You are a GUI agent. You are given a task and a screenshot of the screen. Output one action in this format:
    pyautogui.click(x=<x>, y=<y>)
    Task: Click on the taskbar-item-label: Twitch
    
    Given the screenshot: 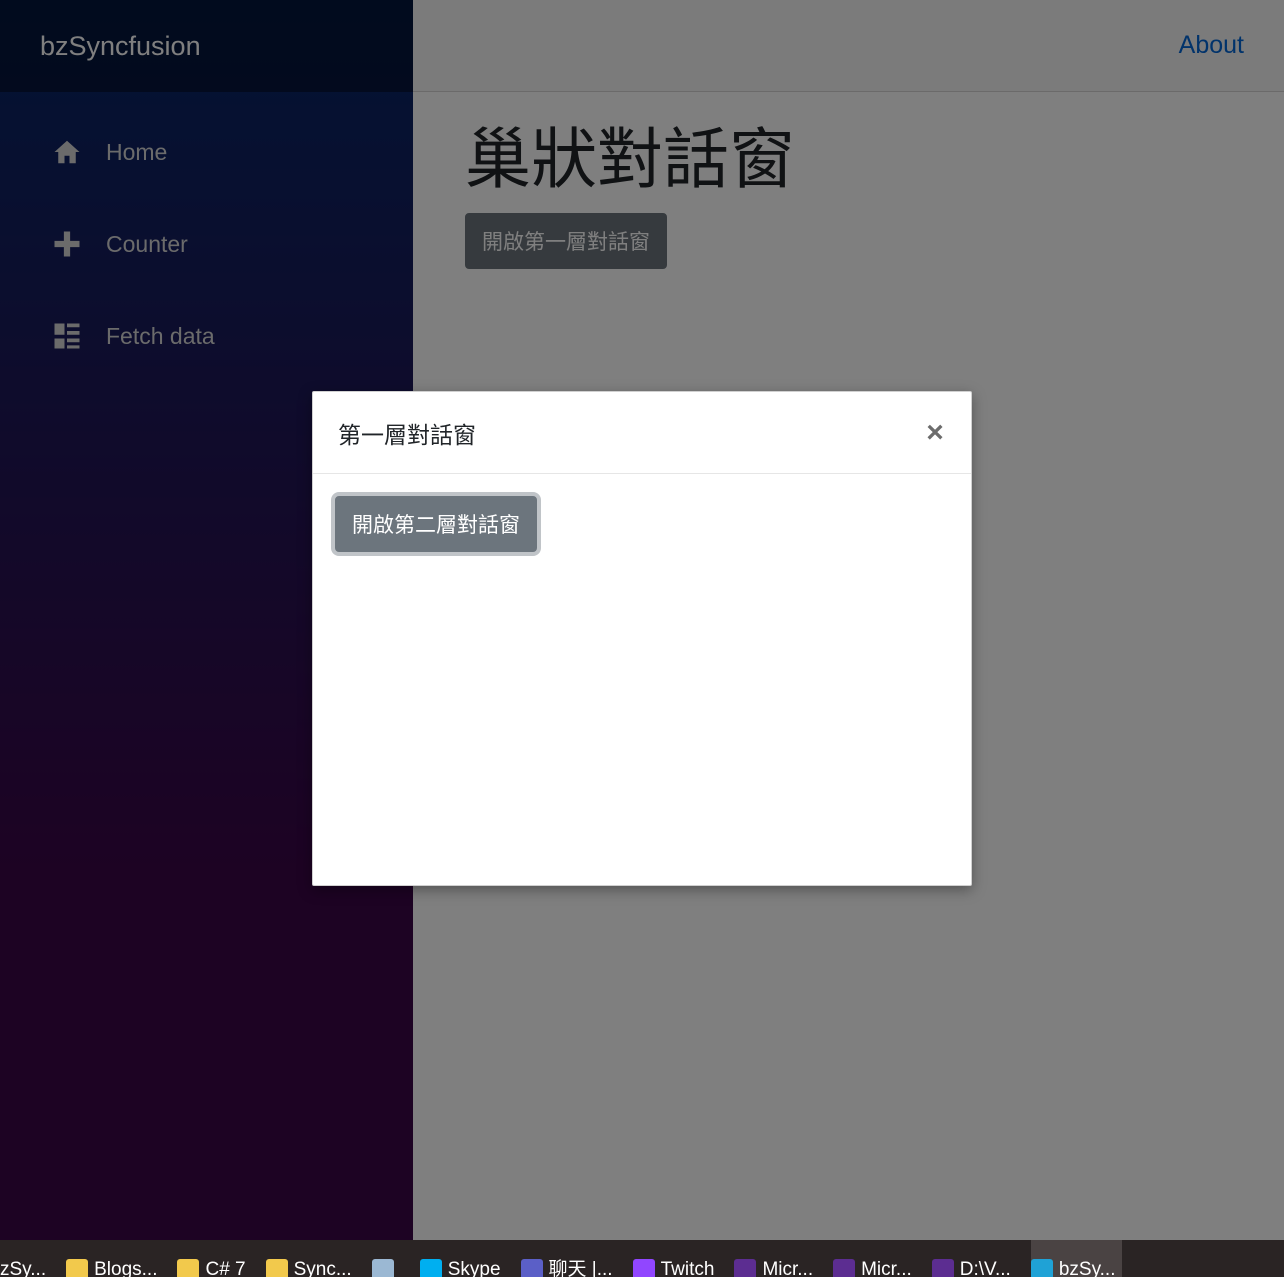 What is the action you would take?
    pyautogui.click(x=687, y=1268)
    